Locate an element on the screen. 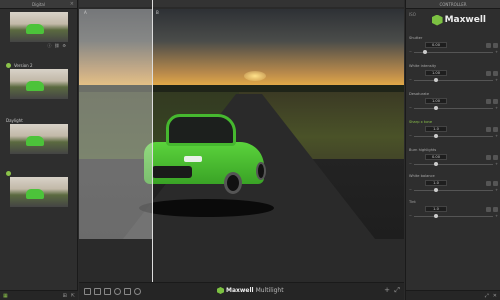 The image size is (500, 300). light-card: Daylight is located at coordinates (39, 135).